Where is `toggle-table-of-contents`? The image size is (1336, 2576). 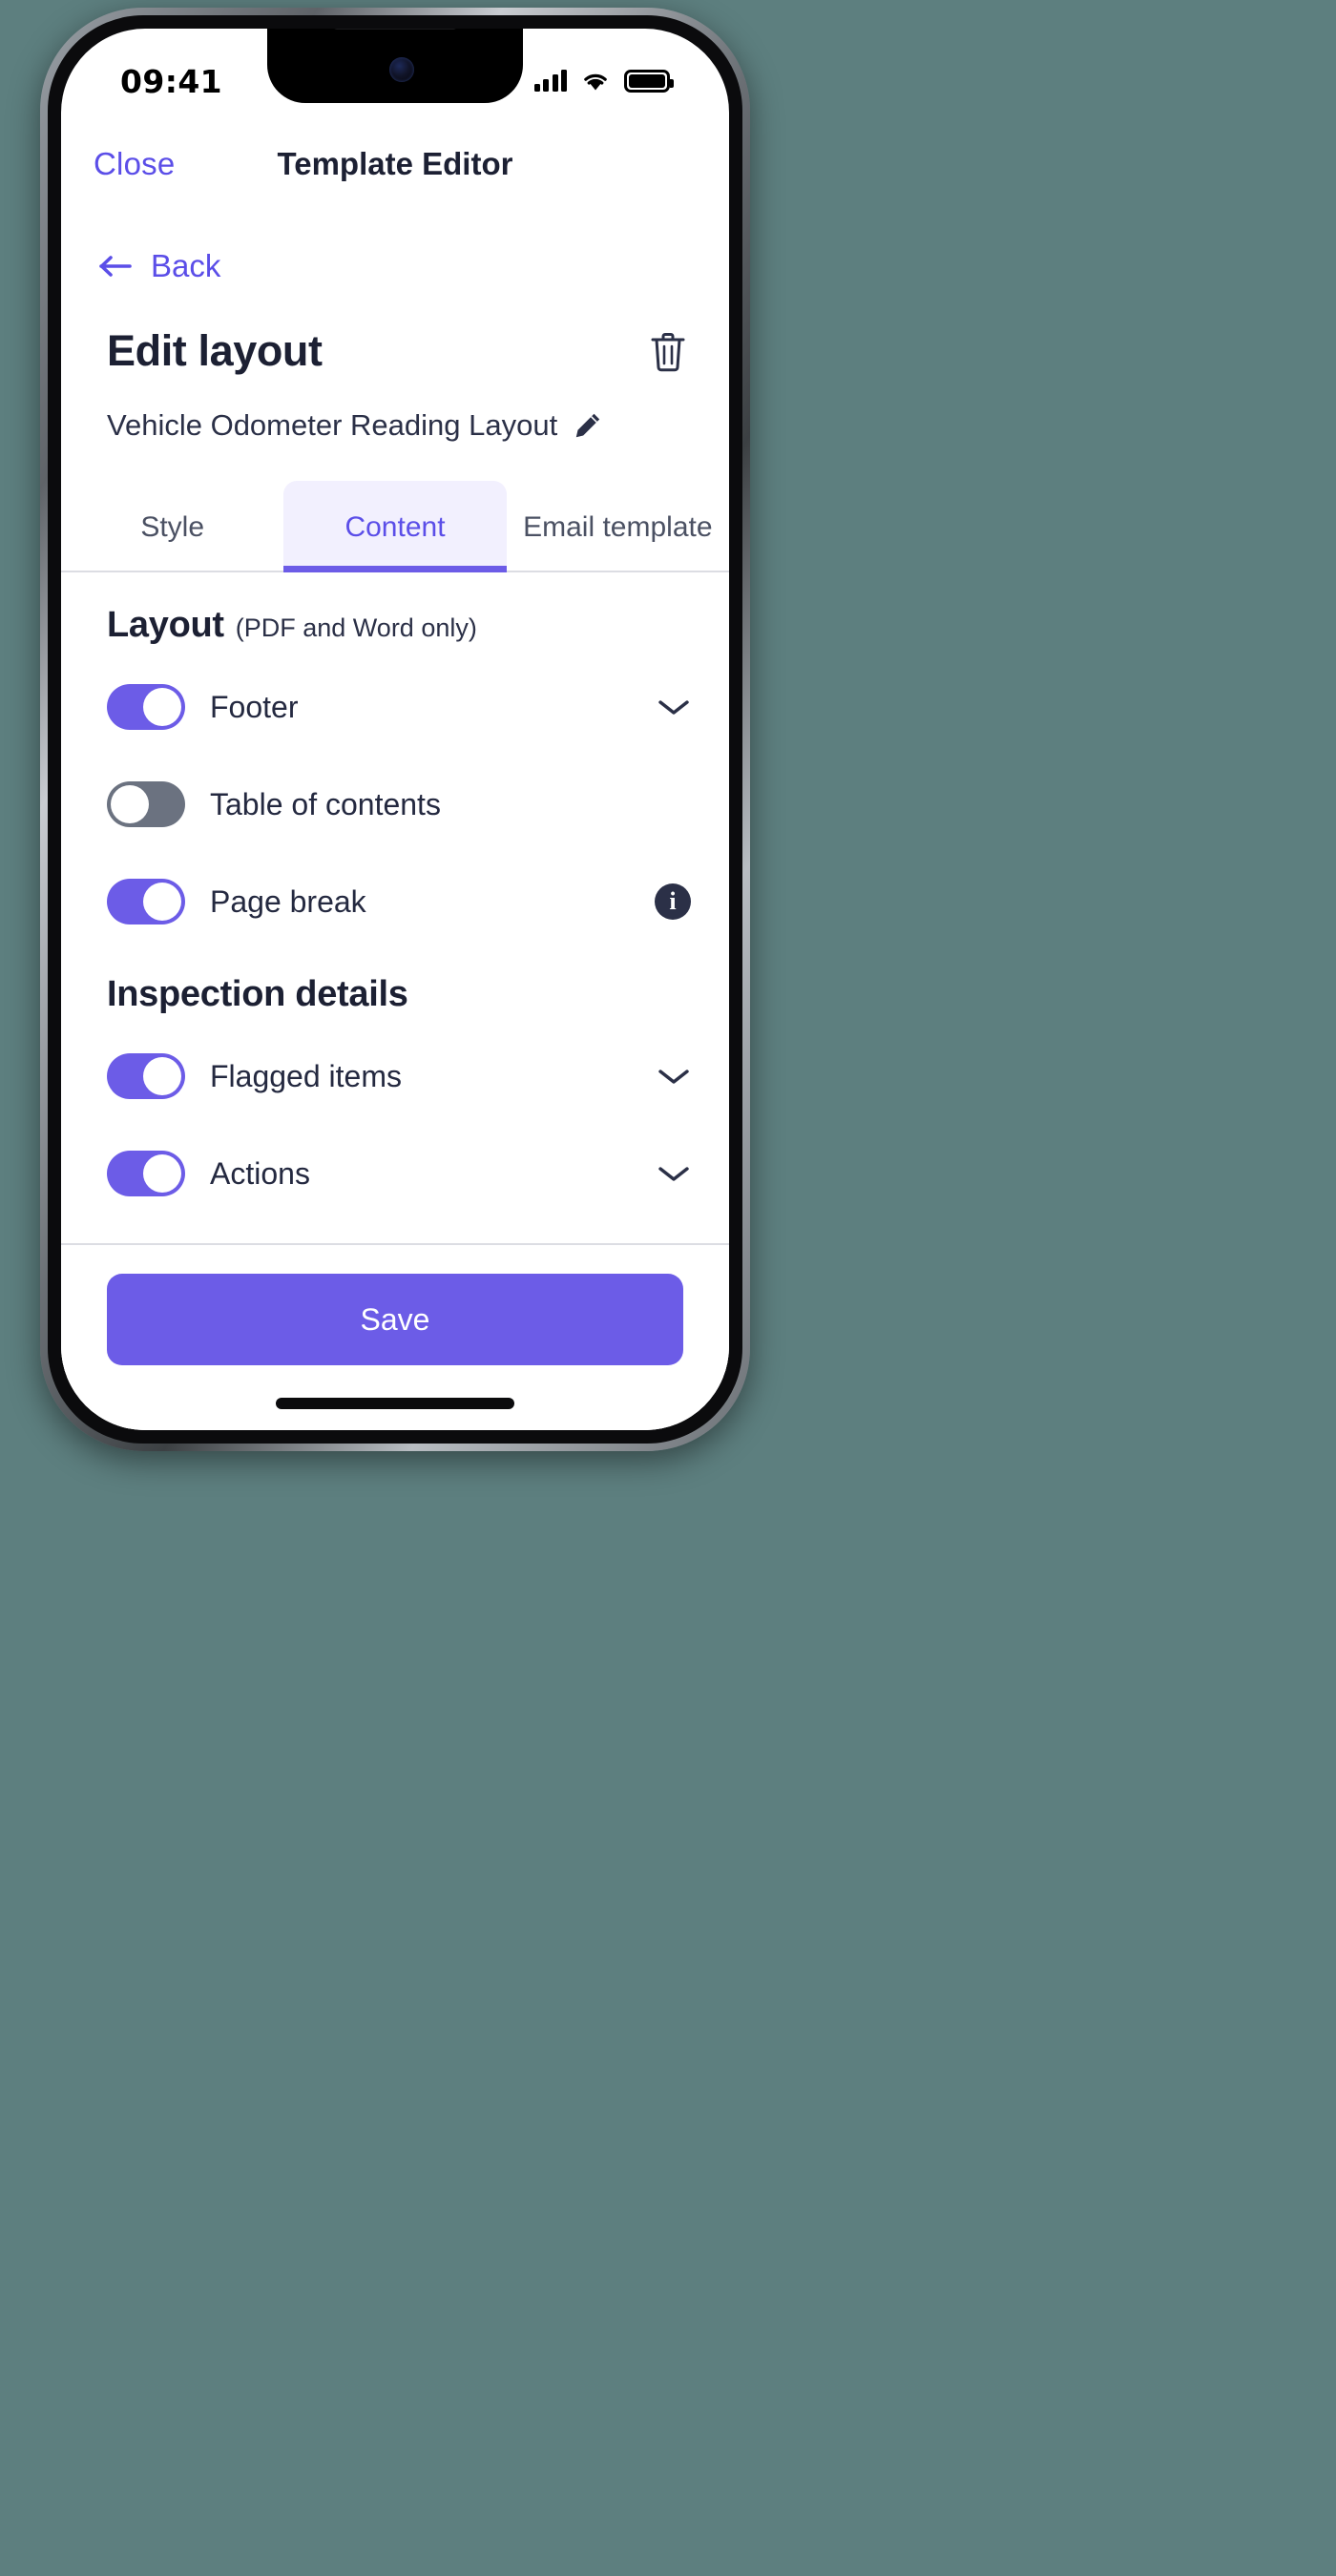 toggle-table-of-contents is located at coordinates (146, 804).